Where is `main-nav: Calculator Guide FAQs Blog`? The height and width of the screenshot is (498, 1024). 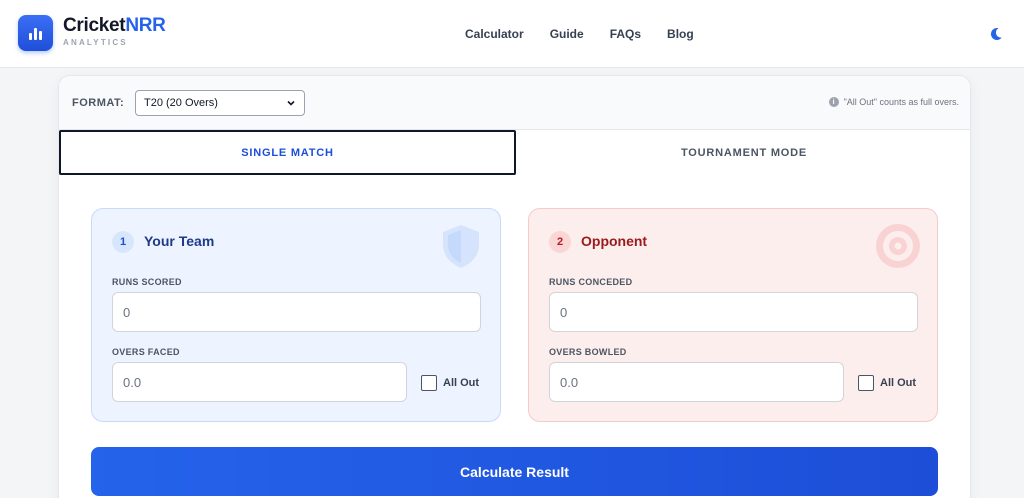
main-nav: Calculator Guide FAQs Blog is located at coordinates (579, 34).